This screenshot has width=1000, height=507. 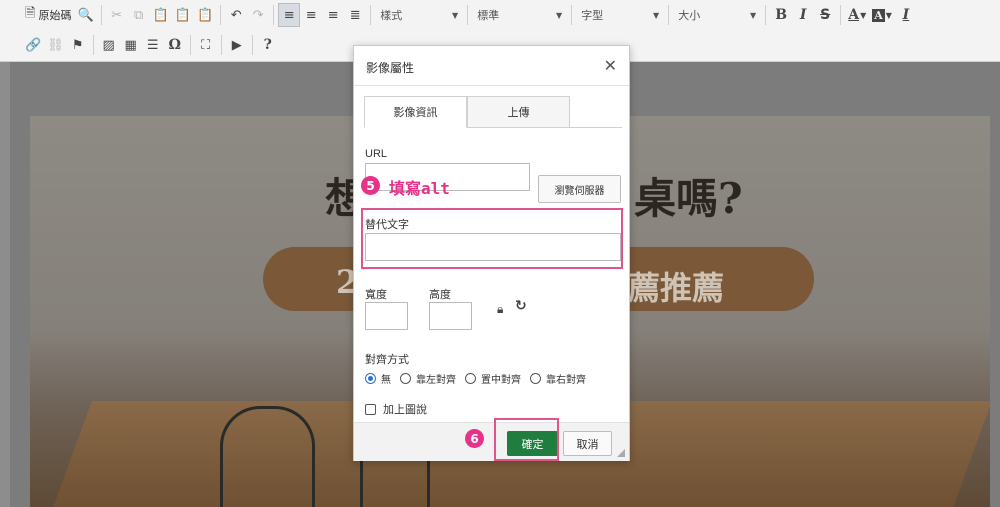 What do you see at coordinates (491, 66) in the screenshot?
I see `dialog-title-bar: 影像屬性 ✕` at bounding box center [491, 66].